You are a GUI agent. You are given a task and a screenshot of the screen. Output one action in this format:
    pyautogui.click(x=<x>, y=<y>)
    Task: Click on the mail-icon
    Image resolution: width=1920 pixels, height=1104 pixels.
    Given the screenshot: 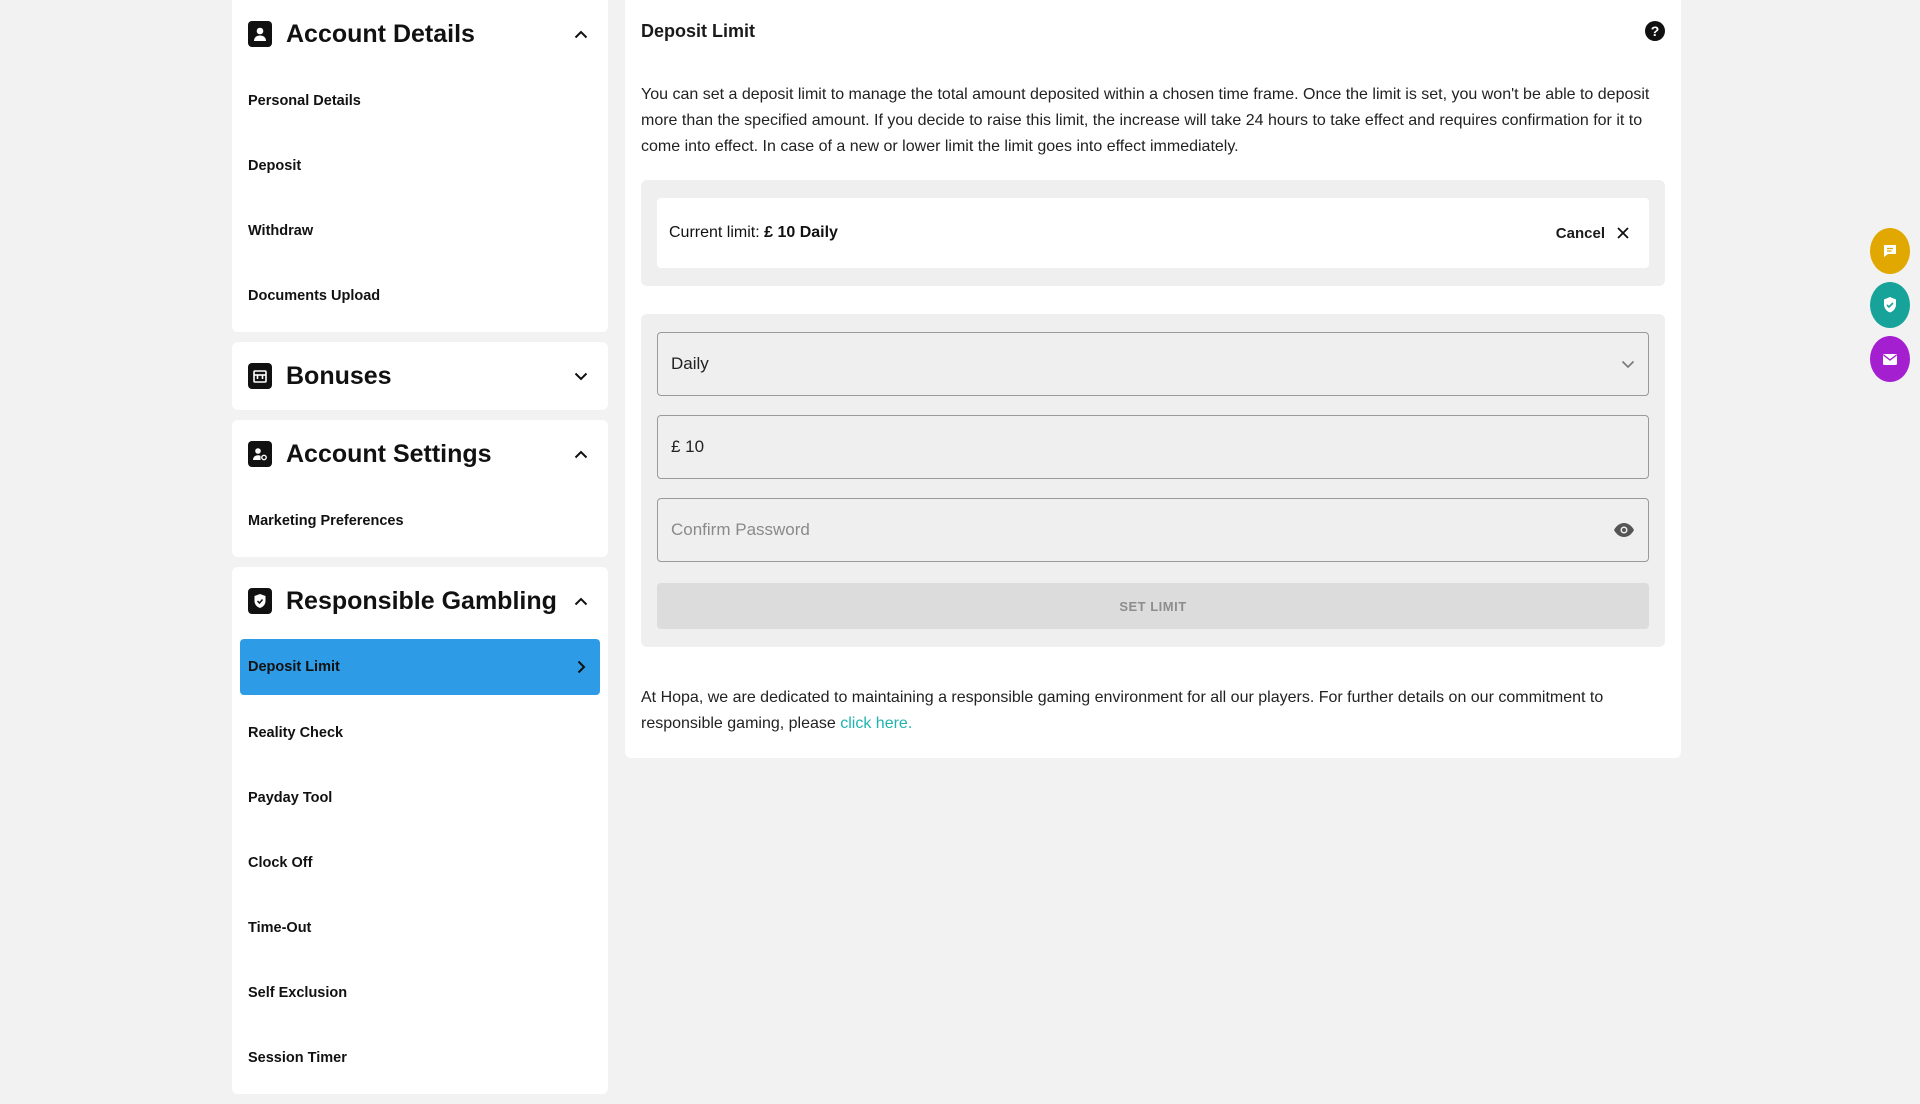 What is the action you would take?
    pyautogui.click(x=1890, y=359)
    